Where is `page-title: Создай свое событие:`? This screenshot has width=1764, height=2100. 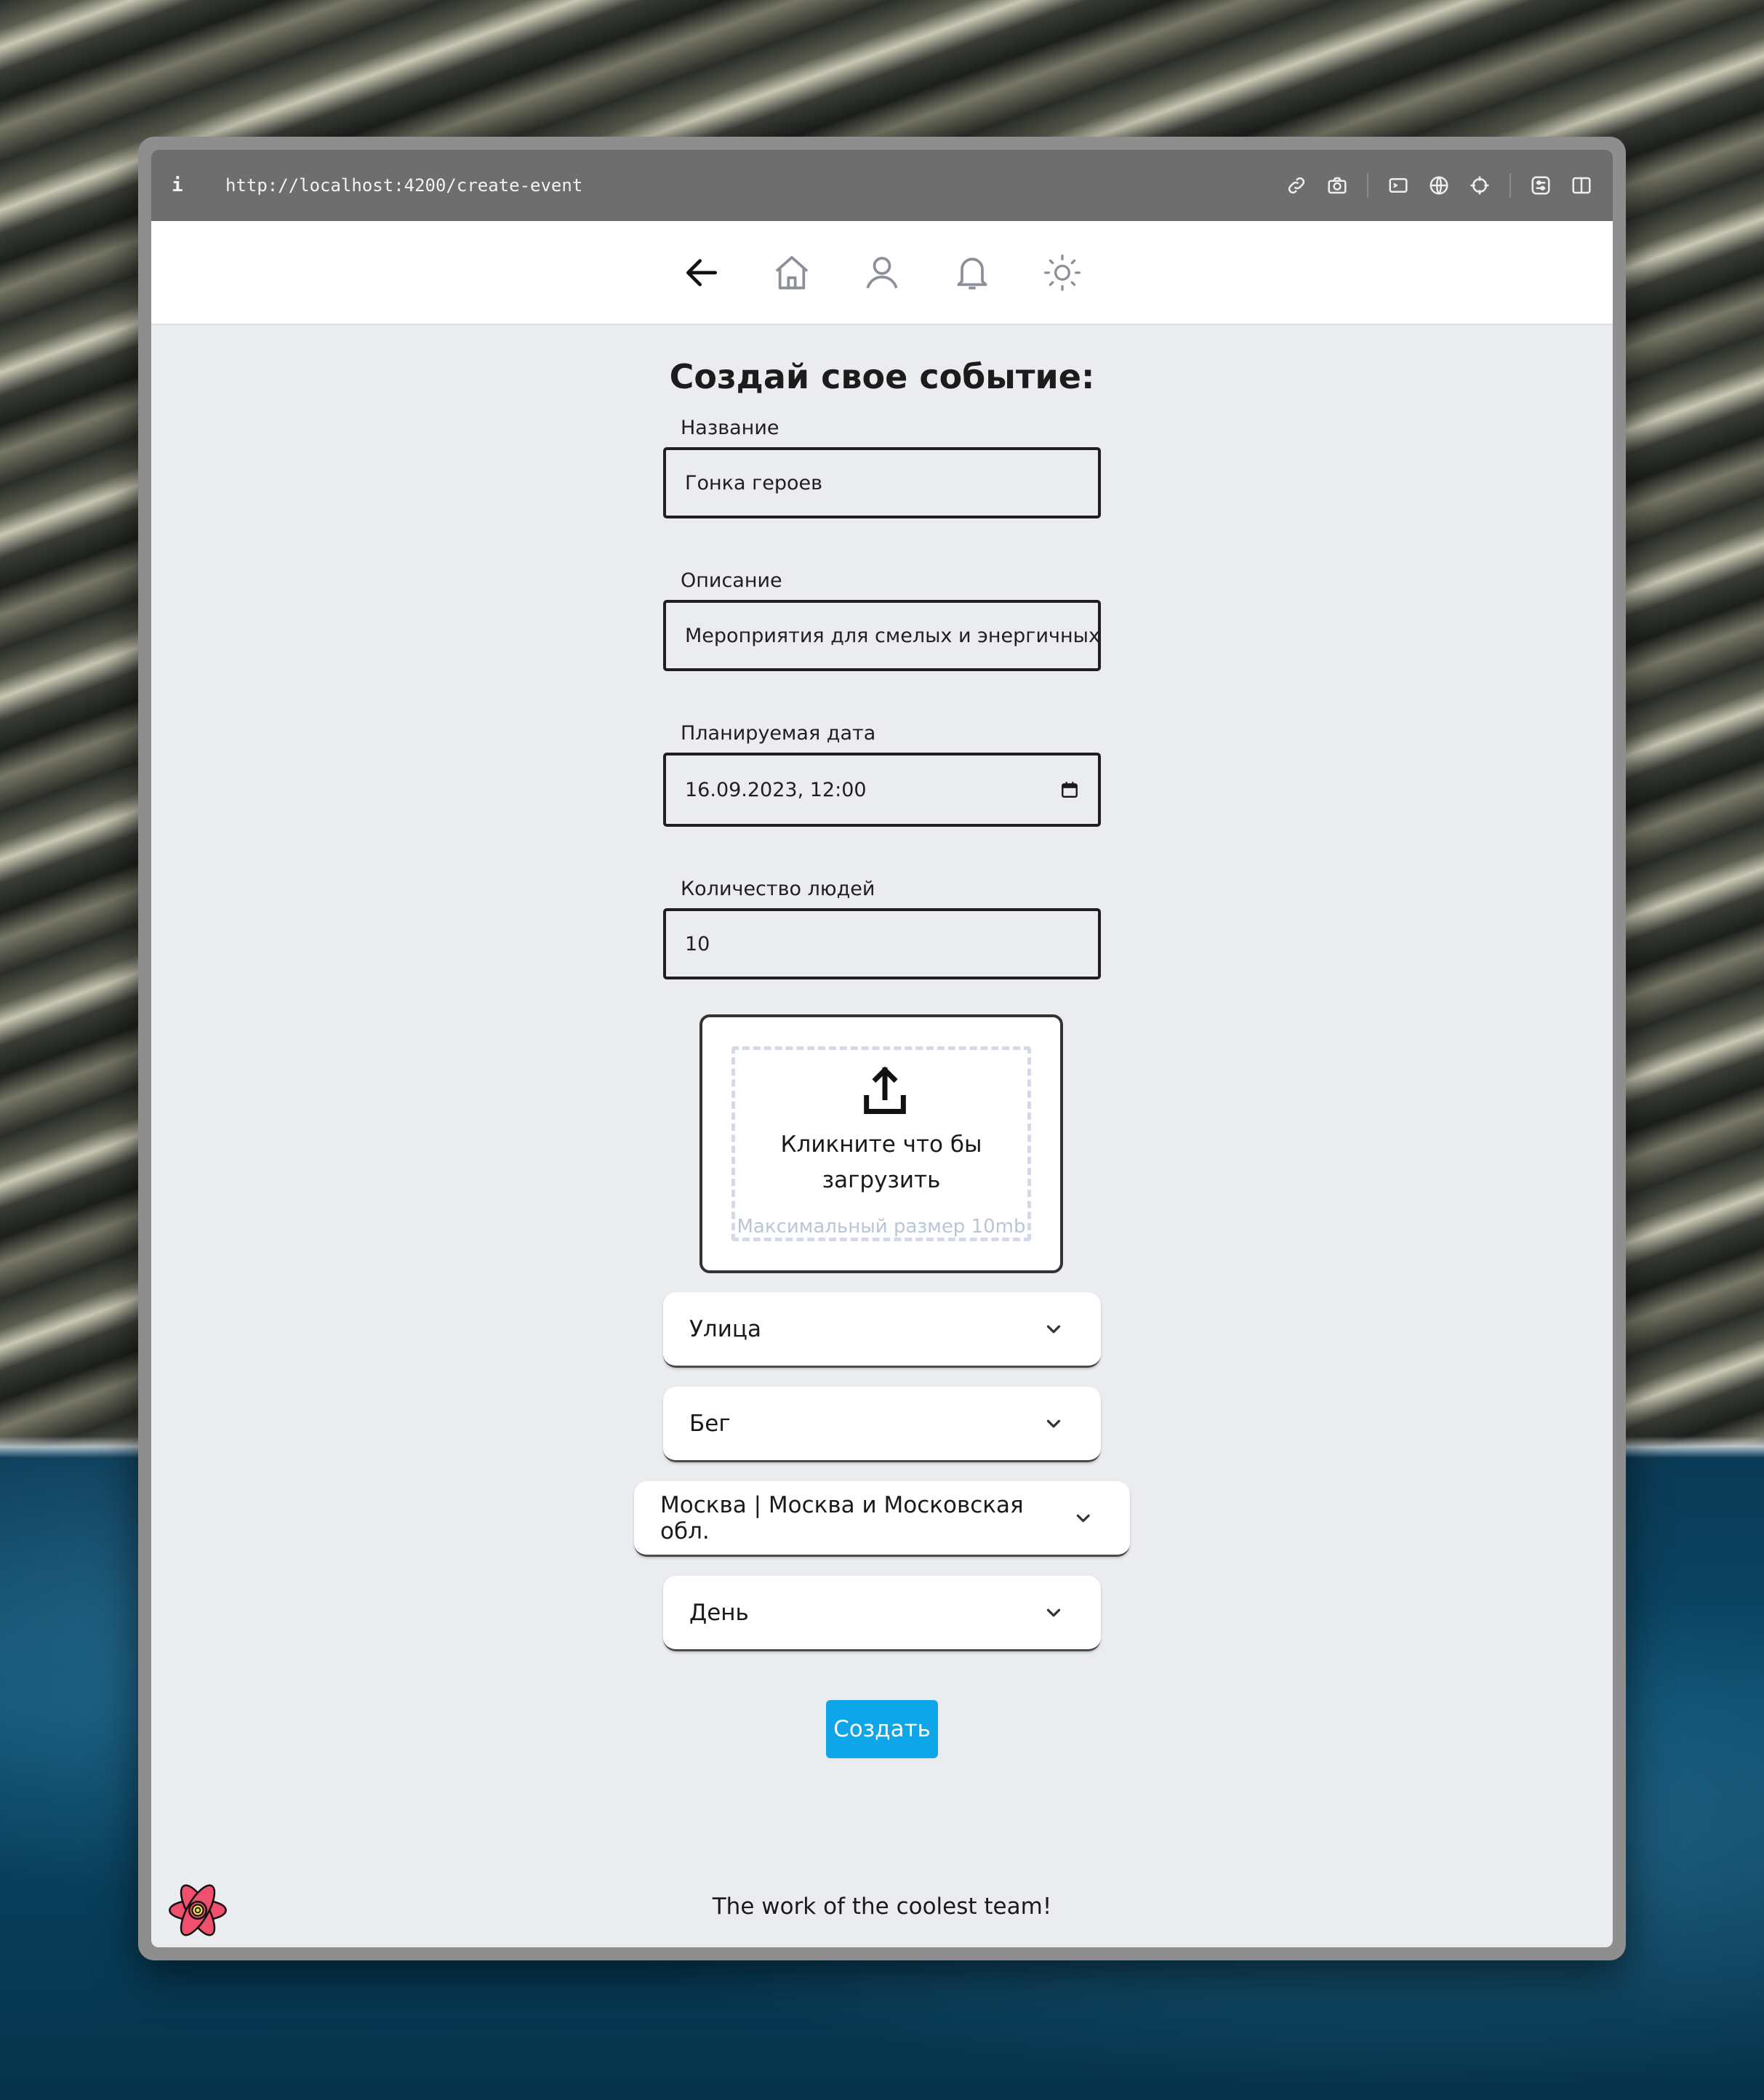 page-title: Создай свое событие: is located at coordinates (882, 376).